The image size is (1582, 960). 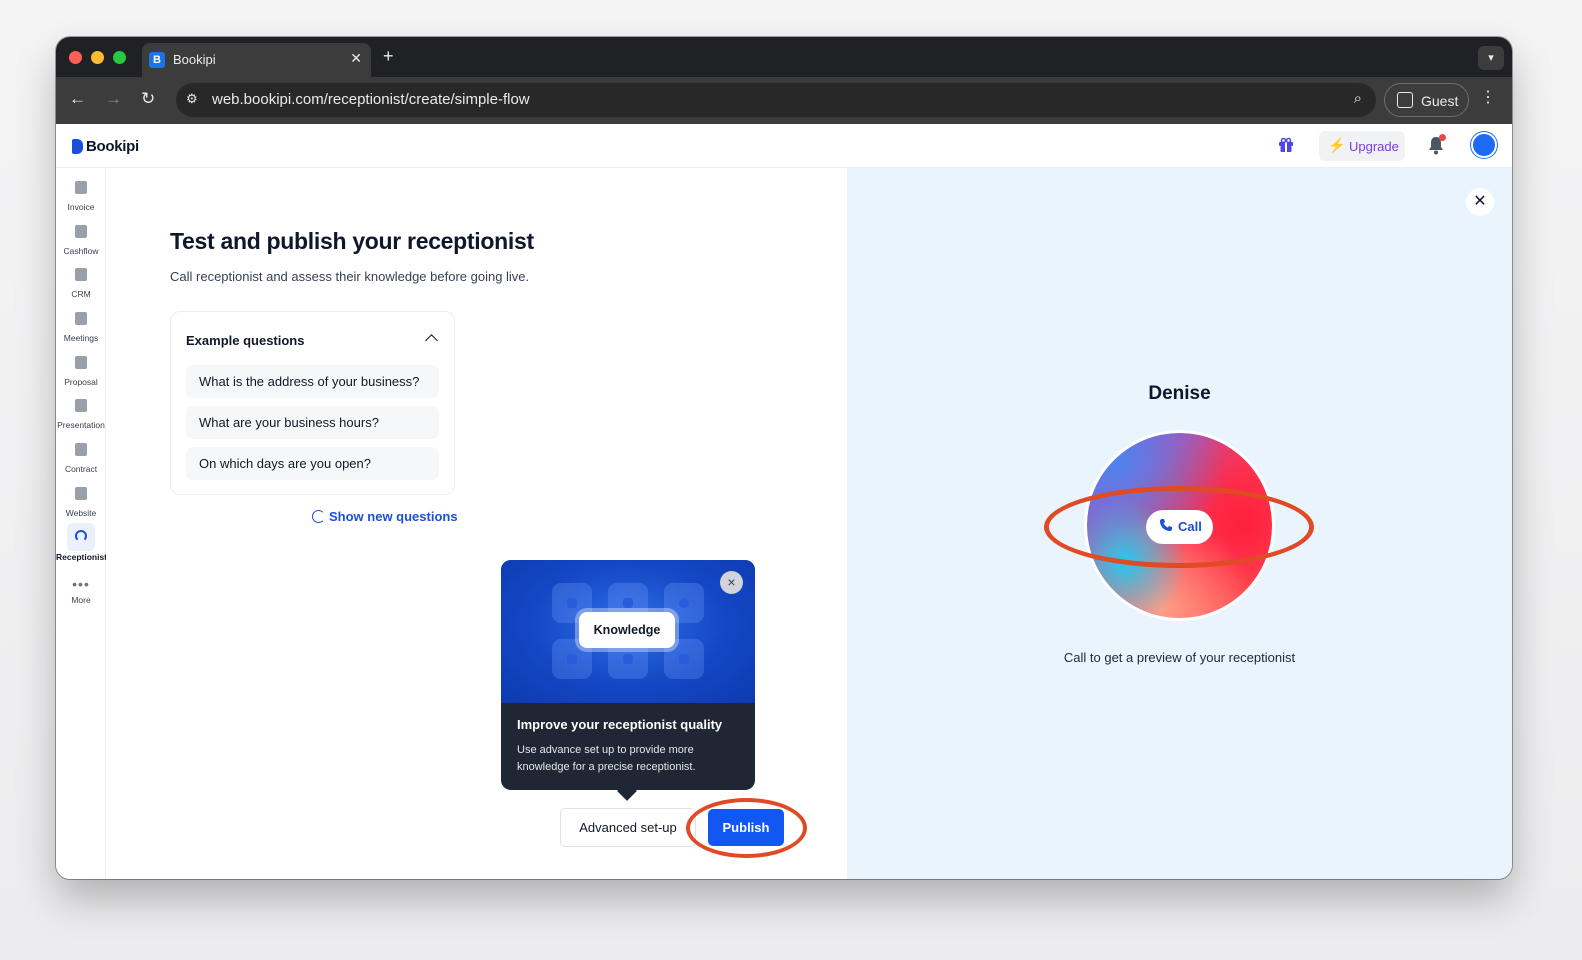 I want to click on show-new-questions-link: Show new questions, so click(x=385, y=516).